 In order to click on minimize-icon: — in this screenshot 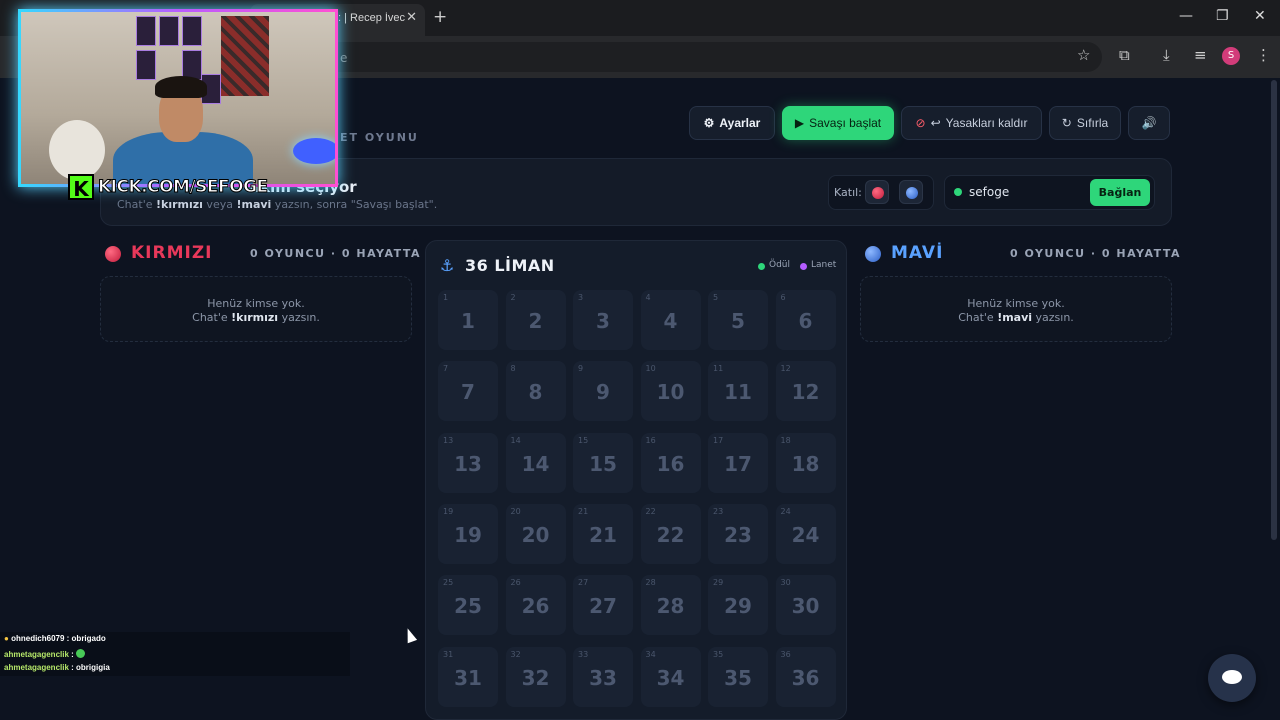, I will do `click(1186, 16)`.